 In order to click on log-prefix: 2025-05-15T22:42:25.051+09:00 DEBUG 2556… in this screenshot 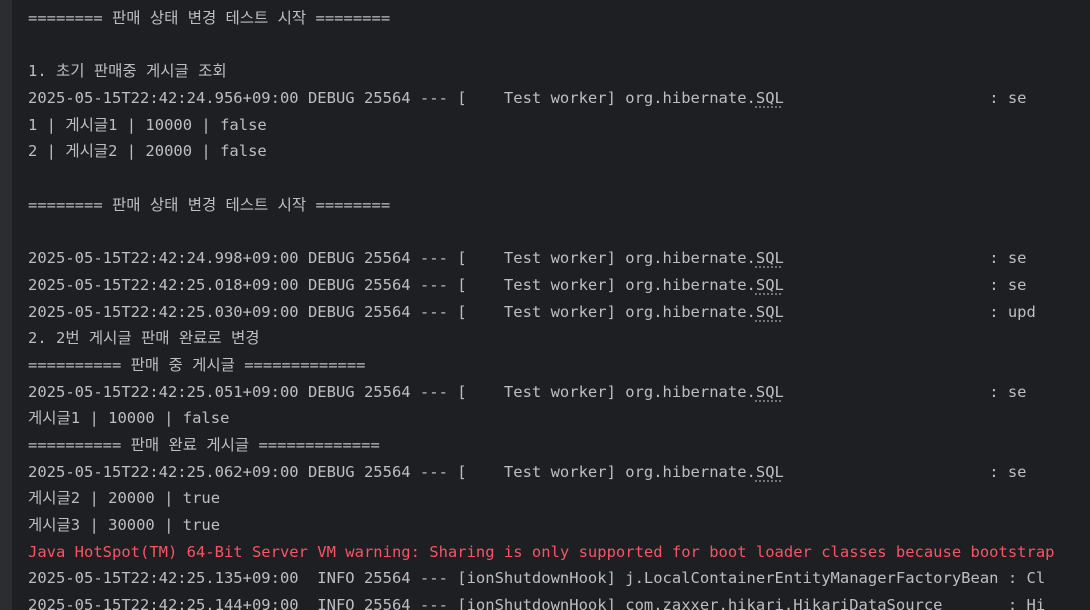, I will do `click(392, 391)`.